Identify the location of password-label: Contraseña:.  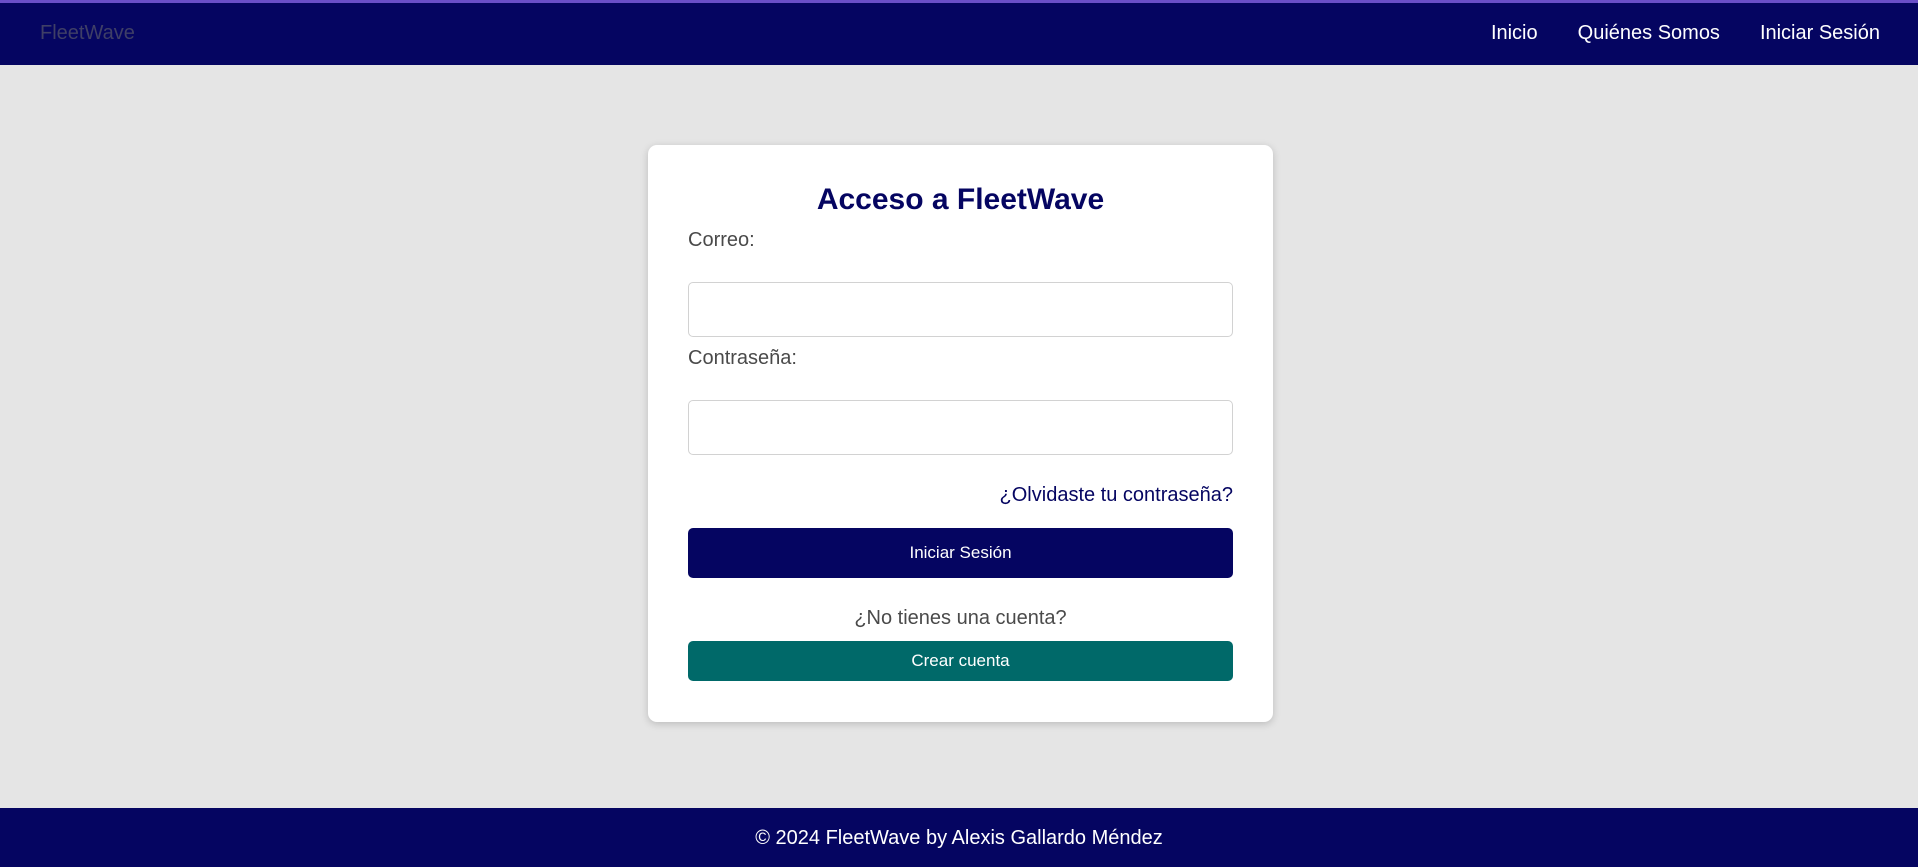
(742, 358).